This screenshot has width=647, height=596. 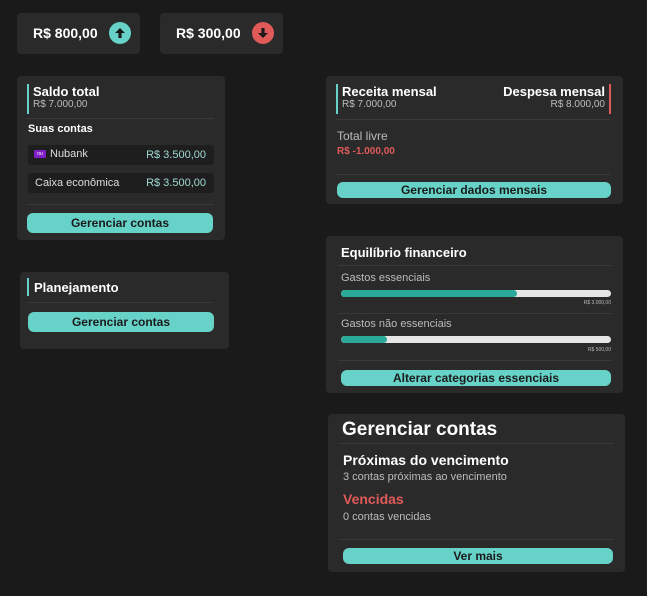 What do you see at coordinates (76, 287) in the screenshot?
I see `planejamento-title: Planejamento` at bounding box center [76, 287].